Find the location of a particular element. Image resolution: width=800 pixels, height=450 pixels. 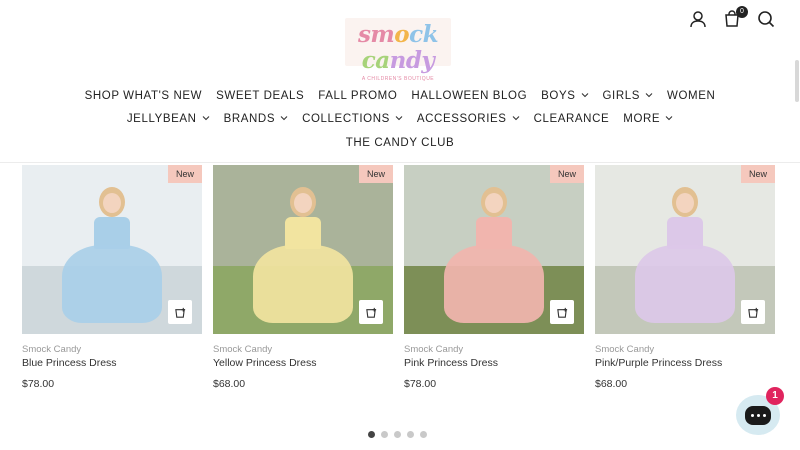

product-card: New Smock Candy Pink Princess Dress $78.00 is located at coordinates (494, 277).